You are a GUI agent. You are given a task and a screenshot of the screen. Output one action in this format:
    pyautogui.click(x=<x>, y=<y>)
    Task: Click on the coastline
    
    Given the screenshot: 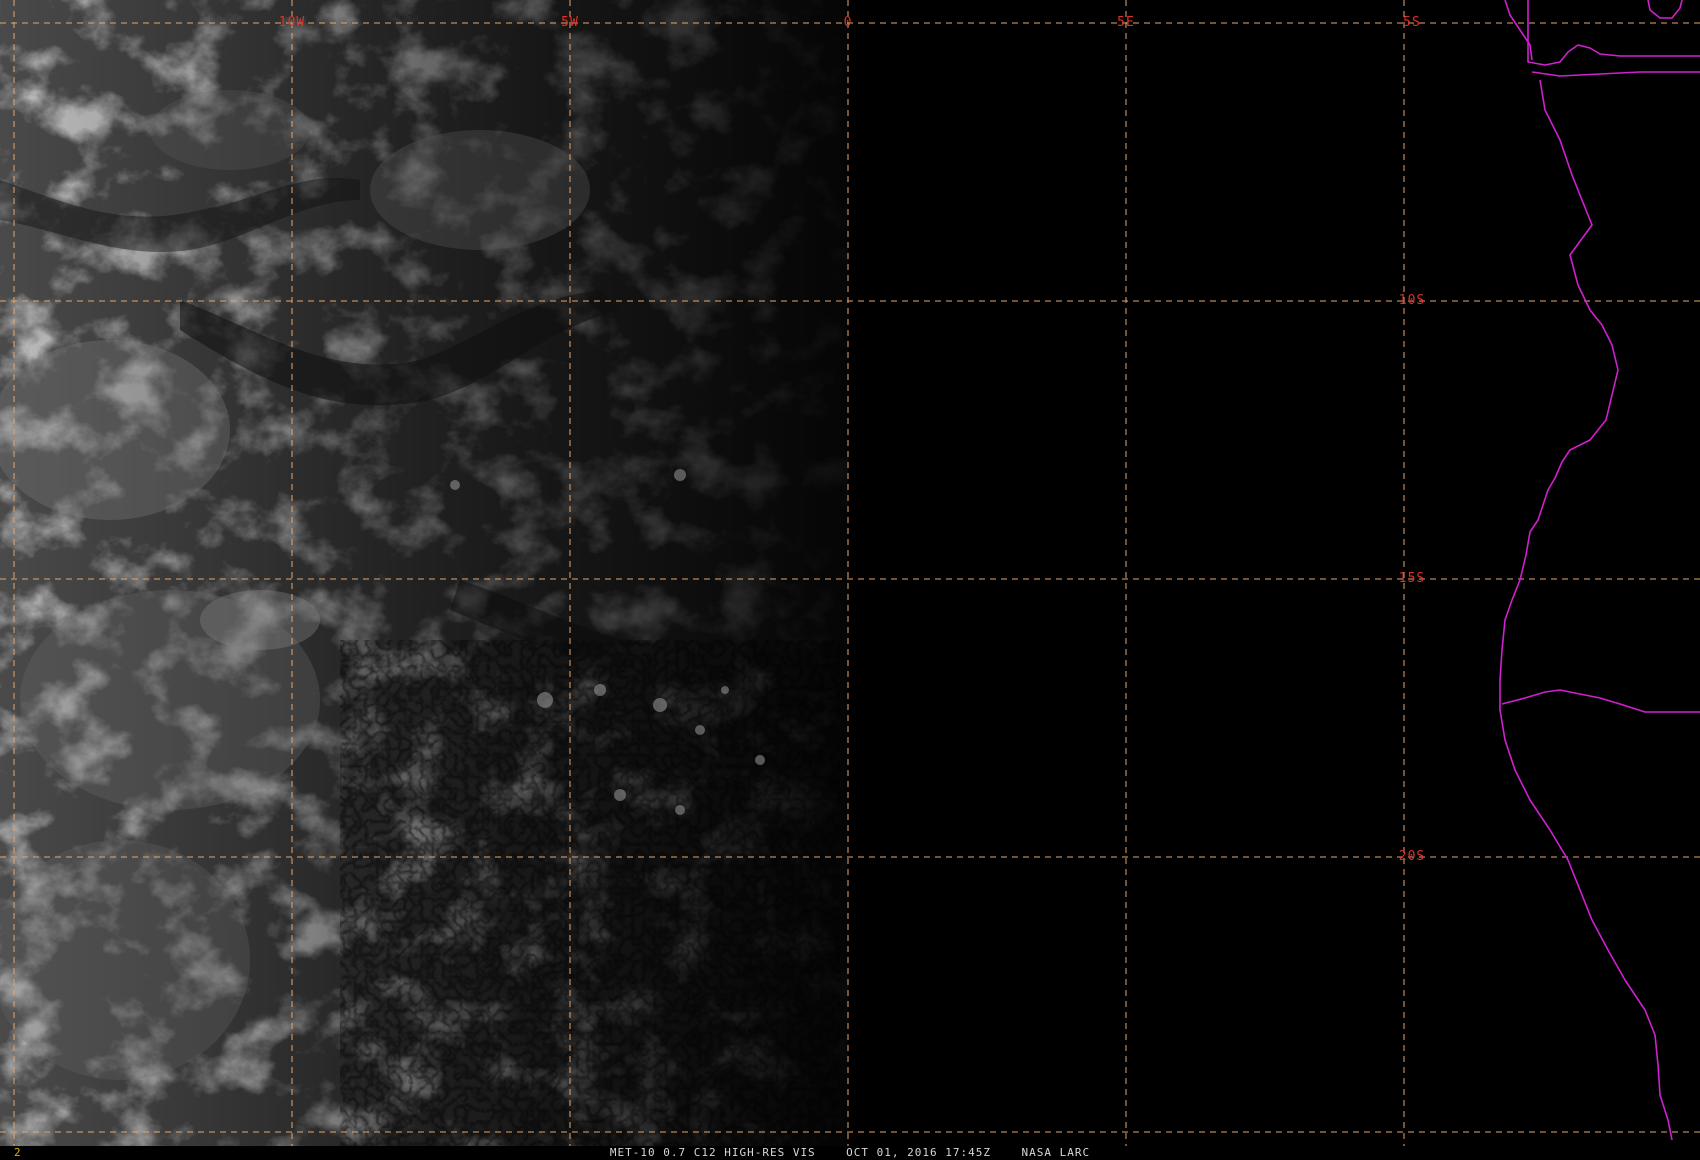 What is the action you would take?
    pyautogui.click(x=1599, y=570)
    